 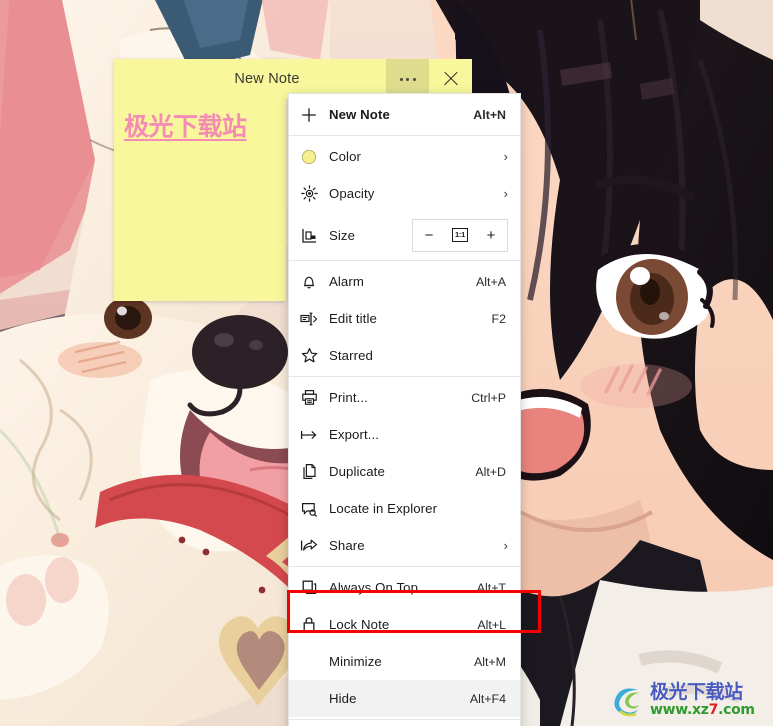 I want to click on site-watermark: 极光下载站 www.xz7.com, so click(x=688, y=701).